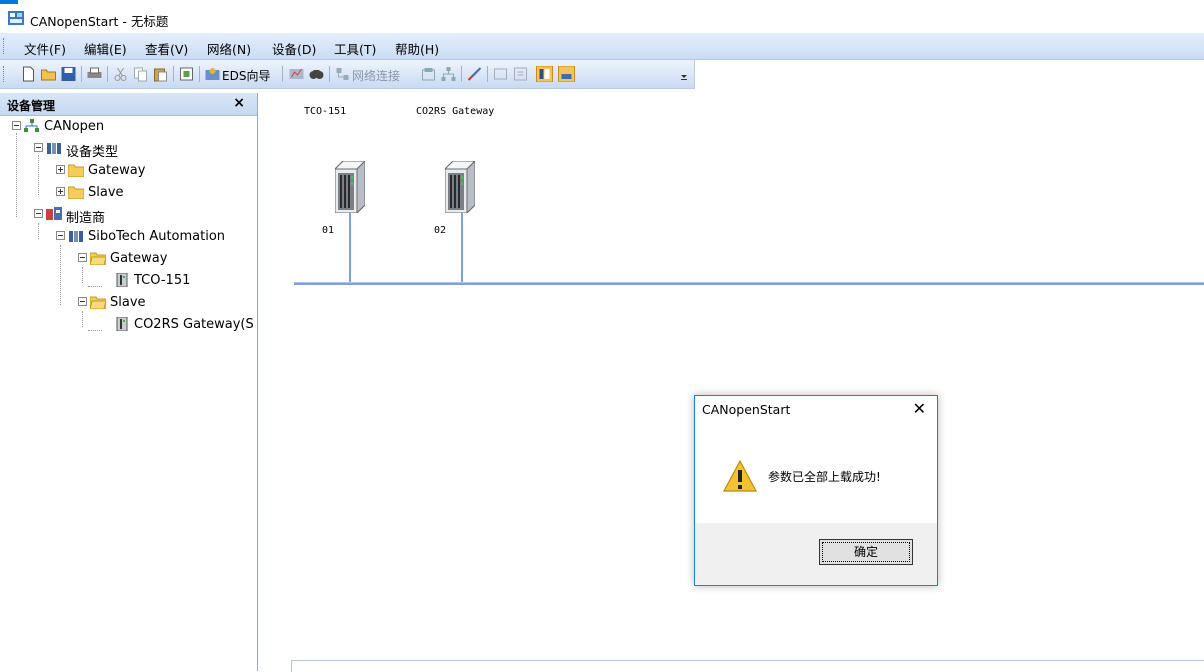  Describe the element at coordinates (355, 48) in the screenshot. I see `menu-tools: 工具(T)` at that location.